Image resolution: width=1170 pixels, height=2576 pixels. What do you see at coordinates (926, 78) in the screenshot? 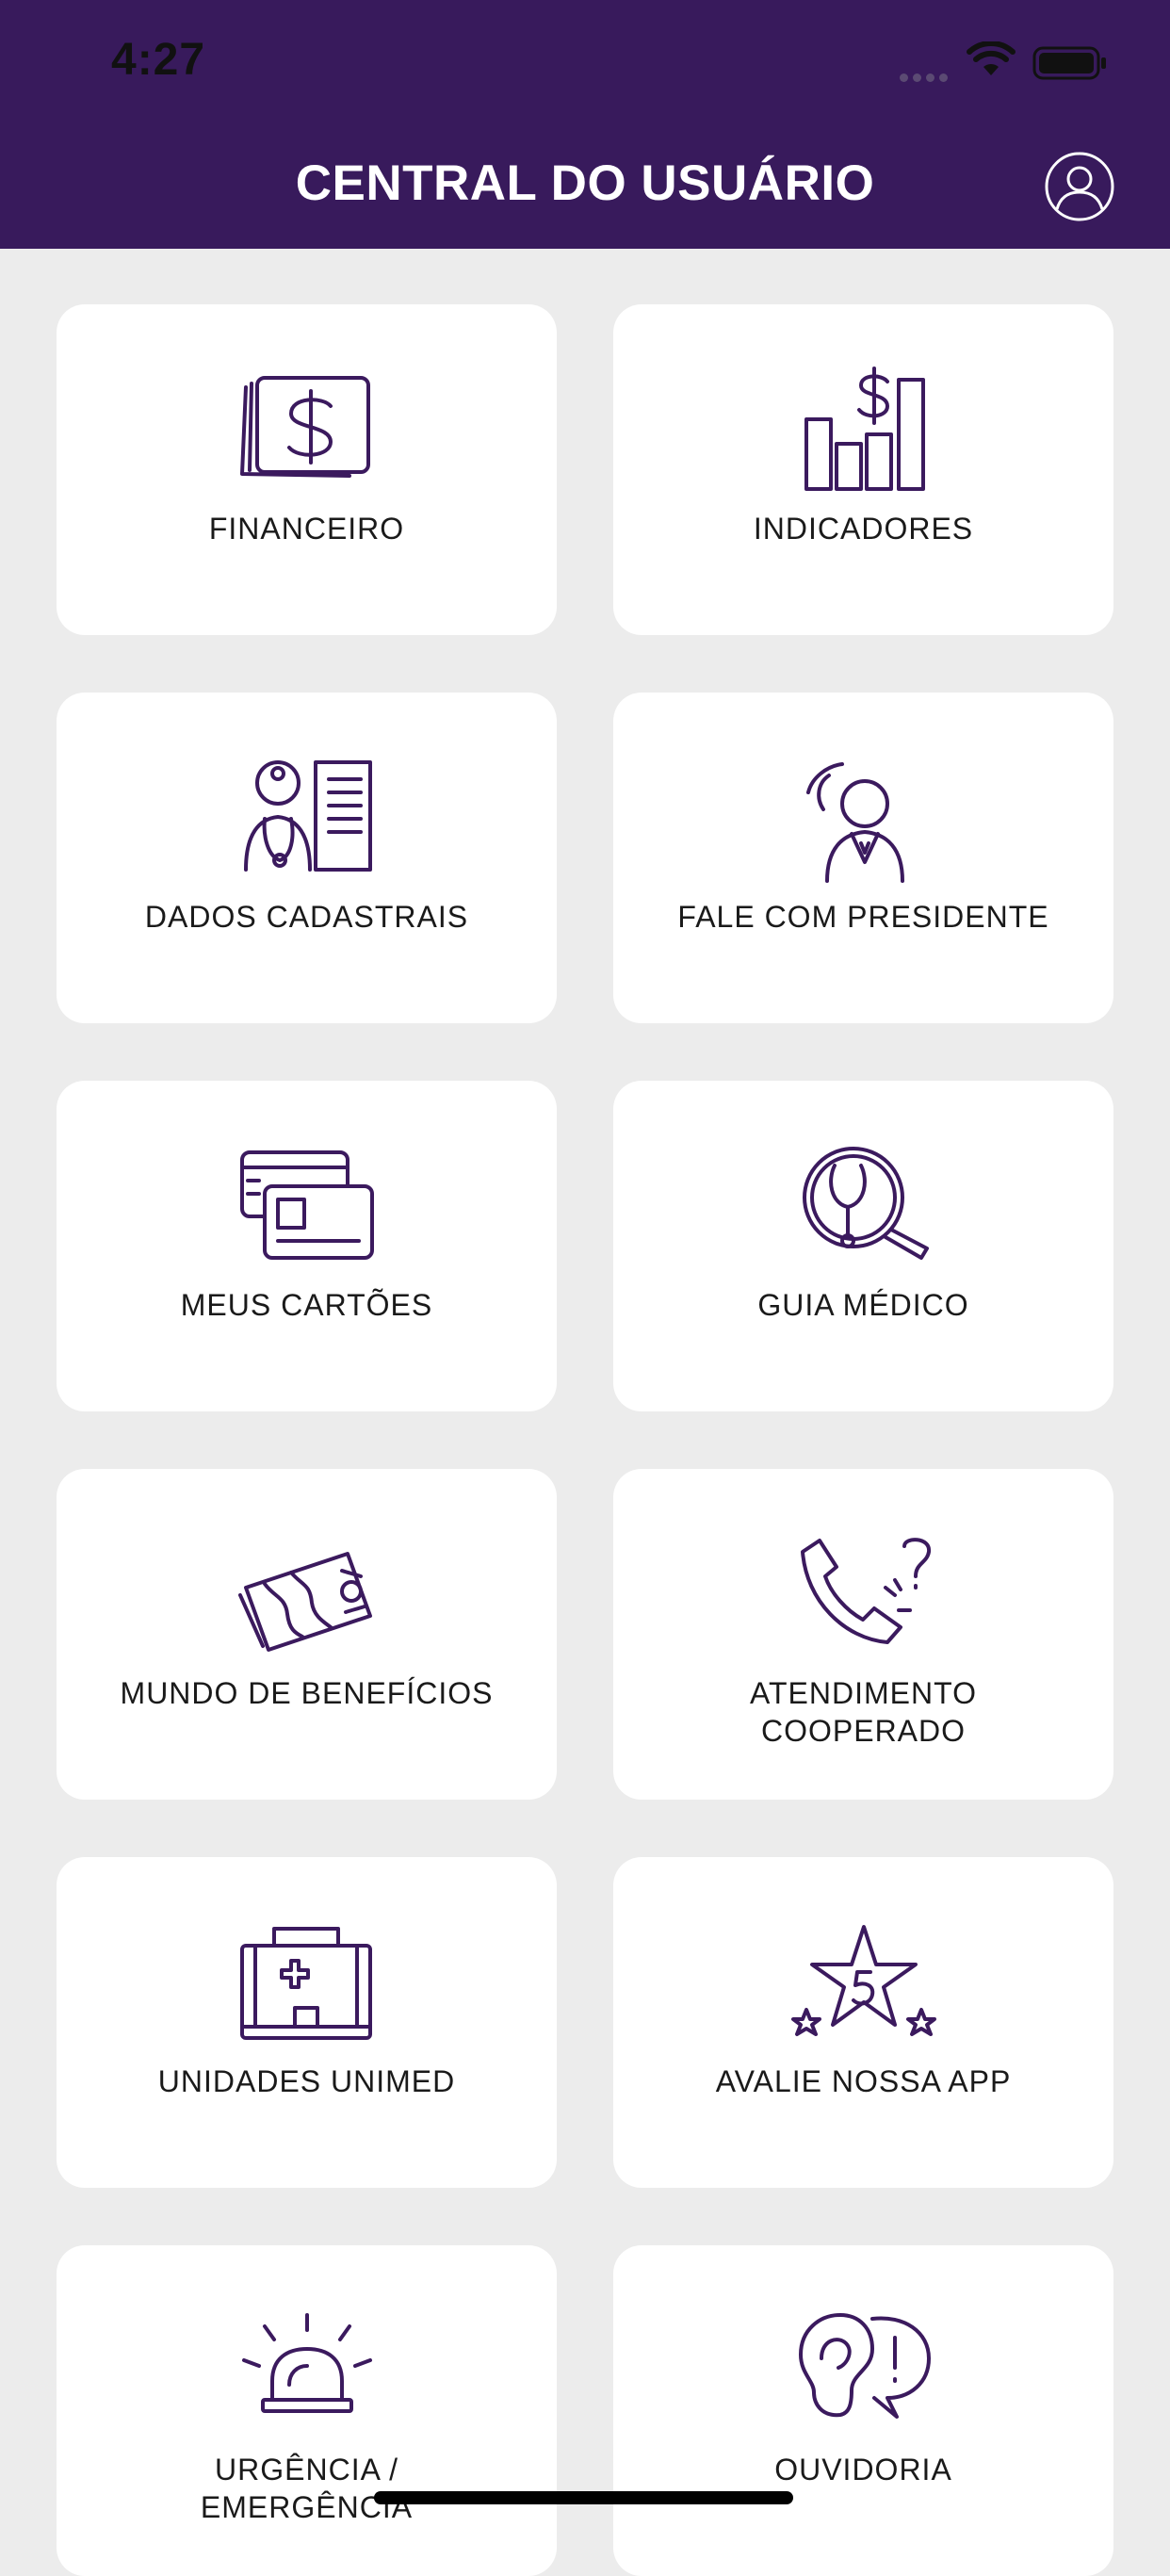
I see `signal-icon` at bounding box center [926, 78].